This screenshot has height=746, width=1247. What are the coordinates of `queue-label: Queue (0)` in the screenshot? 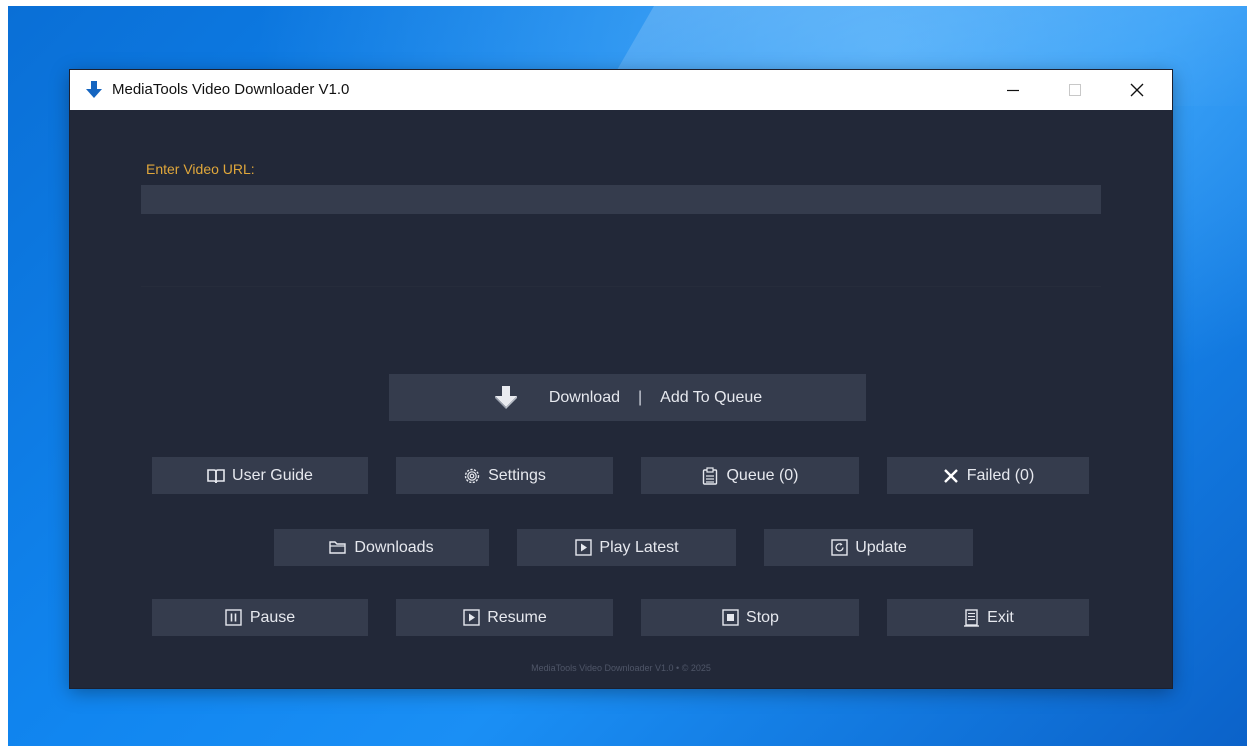 It's located at (762, 475).